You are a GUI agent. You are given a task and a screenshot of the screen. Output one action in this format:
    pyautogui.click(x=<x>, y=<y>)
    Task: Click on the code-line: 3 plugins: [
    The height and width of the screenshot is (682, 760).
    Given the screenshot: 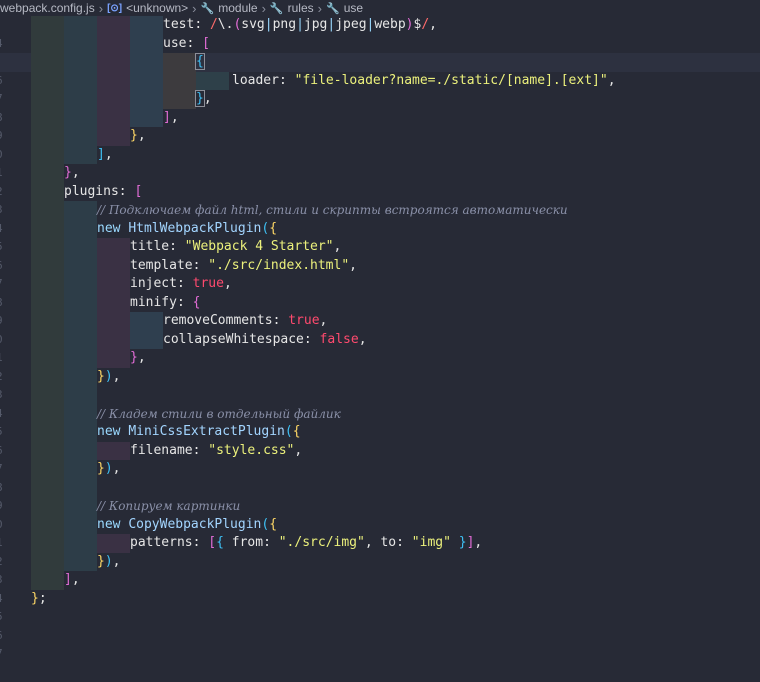 What is the action you would take?
    pyautogui.click(x=380, y=199)
    